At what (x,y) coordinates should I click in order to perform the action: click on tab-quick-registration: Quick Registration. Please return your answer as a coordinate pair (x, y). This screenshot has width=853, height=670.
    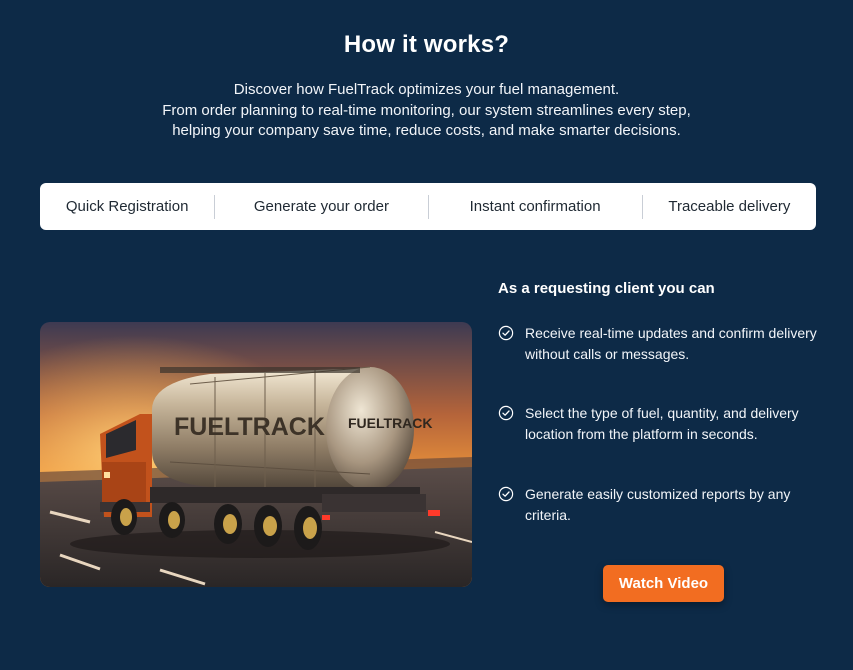
    Looking at the image, I should click on (127, 206).